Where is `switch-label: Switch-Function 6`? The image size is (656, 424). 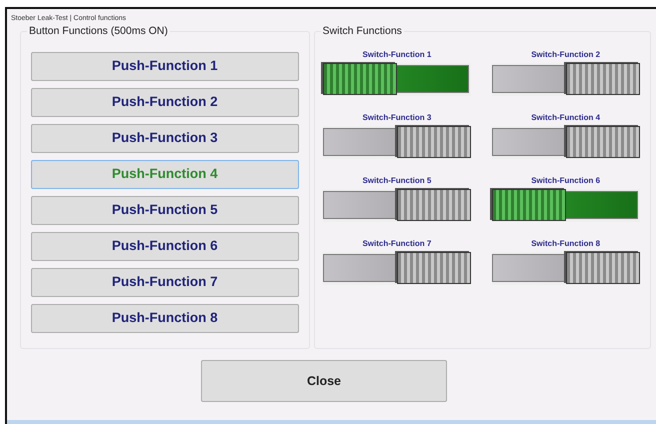 switch-label: Switch-Function 6 is located at coordinates (565, 181).